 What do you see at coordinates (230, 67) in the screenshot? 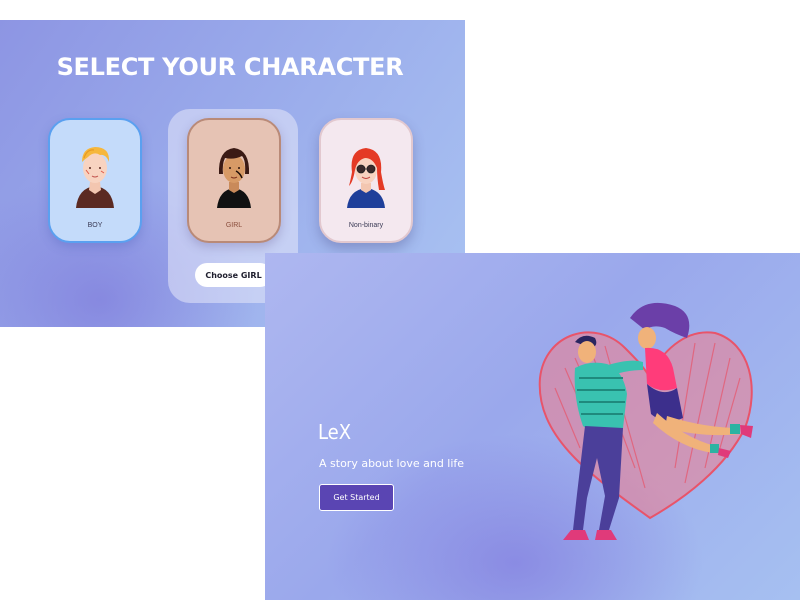
I see `page-title: SELECT YOUR CHARACTER` at bounding box center [230, 67].